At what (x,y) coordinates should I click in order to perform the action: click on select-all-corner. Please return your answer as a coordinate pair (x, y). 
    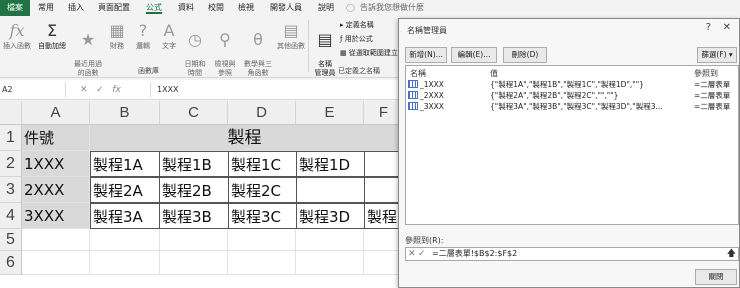
    Looking at the image, I should click on (11, 113).